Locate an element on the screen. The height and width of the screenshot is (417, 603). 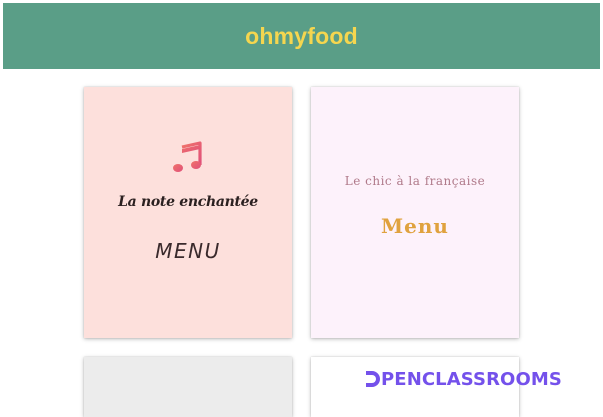
openclassrooms-logo-icon is located at coordinates (373, 379).